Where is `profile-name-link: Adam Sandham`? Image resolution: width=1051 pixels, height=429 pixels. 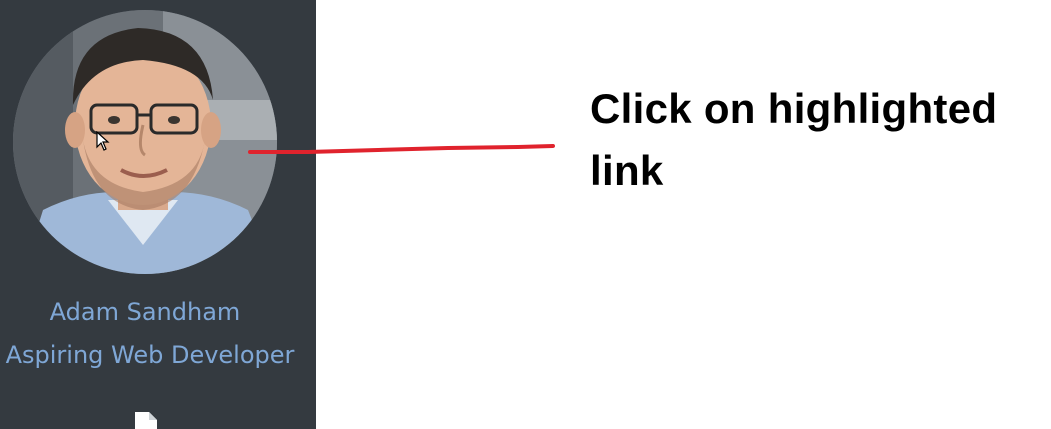
profile-name-link: Adam Sandham is located at coordinates (145, 312).